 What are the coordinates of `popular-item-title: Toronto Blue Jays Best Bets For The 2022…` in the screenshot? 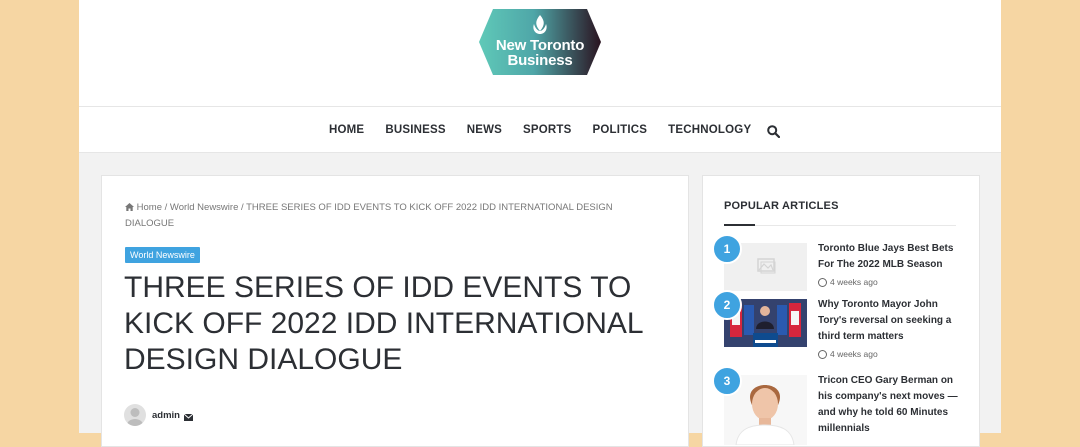 It's located at (891, 257).